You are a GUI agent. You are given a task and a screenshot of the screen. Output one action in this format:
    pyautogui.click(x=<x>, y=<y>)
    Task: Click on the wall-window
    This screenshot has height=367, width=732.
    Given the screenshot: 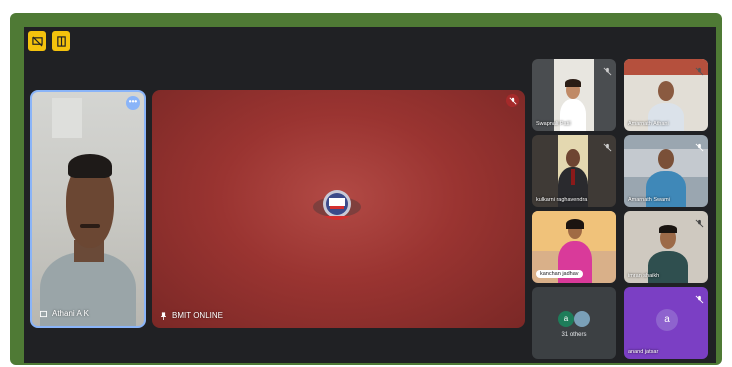 What is the action you would take?
    pyautogui.click(x=67, y=118)
    